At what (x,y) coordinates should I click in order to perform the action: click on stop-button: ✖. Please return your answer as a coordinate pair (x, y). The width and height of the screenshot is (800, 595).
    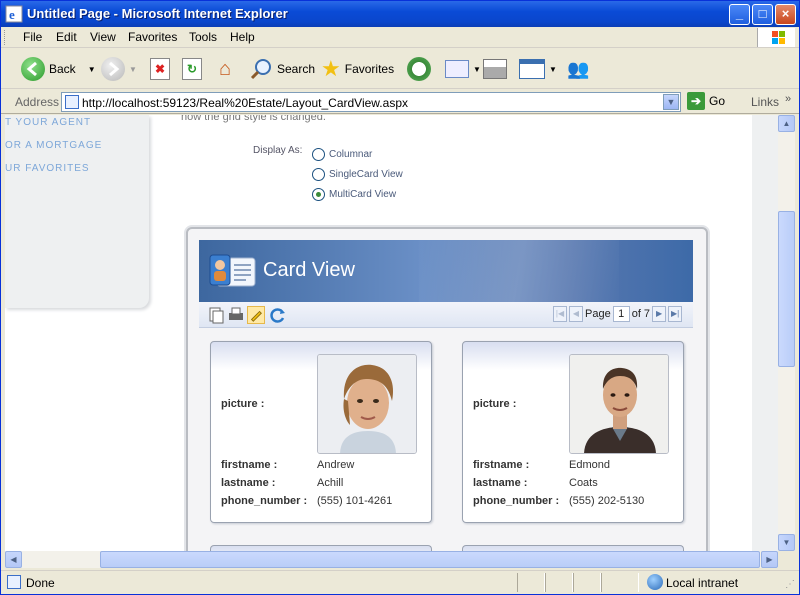
    Looking at the image, I should click on (160, 69).